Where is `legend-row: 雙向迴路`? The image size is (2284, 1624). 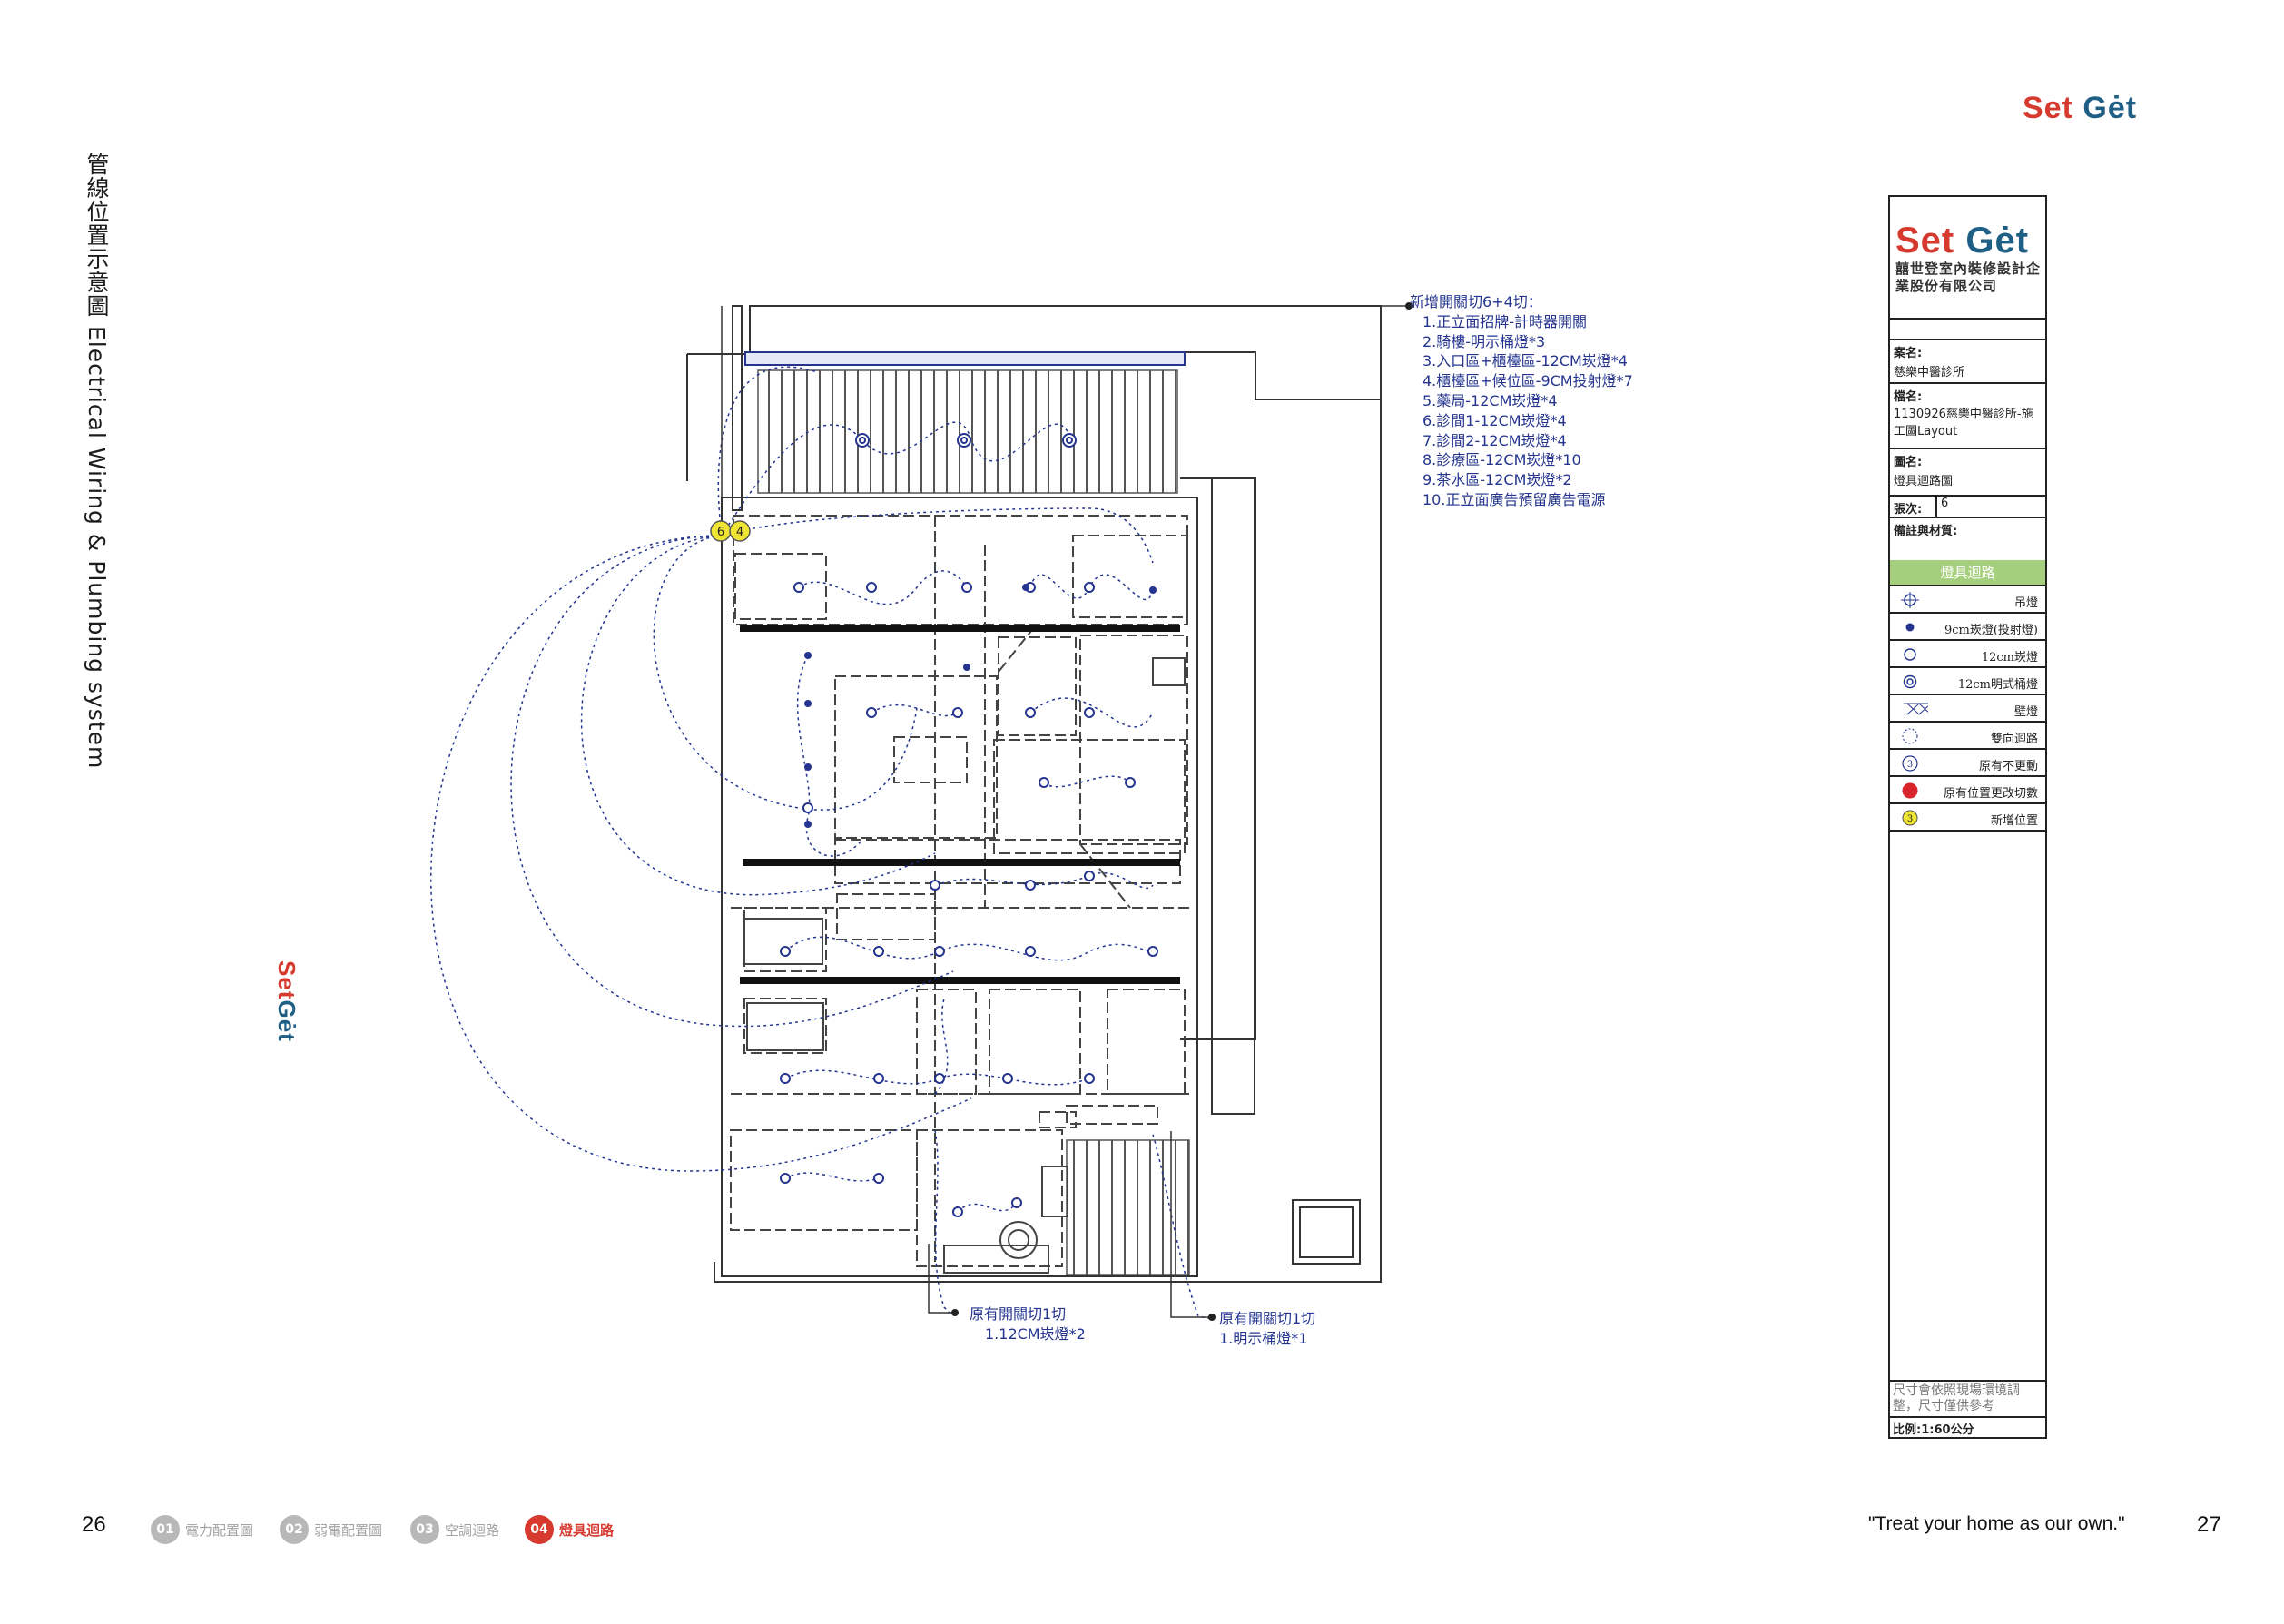 legend-row: 雙向迴路 is located at coordinates (1967, 736).